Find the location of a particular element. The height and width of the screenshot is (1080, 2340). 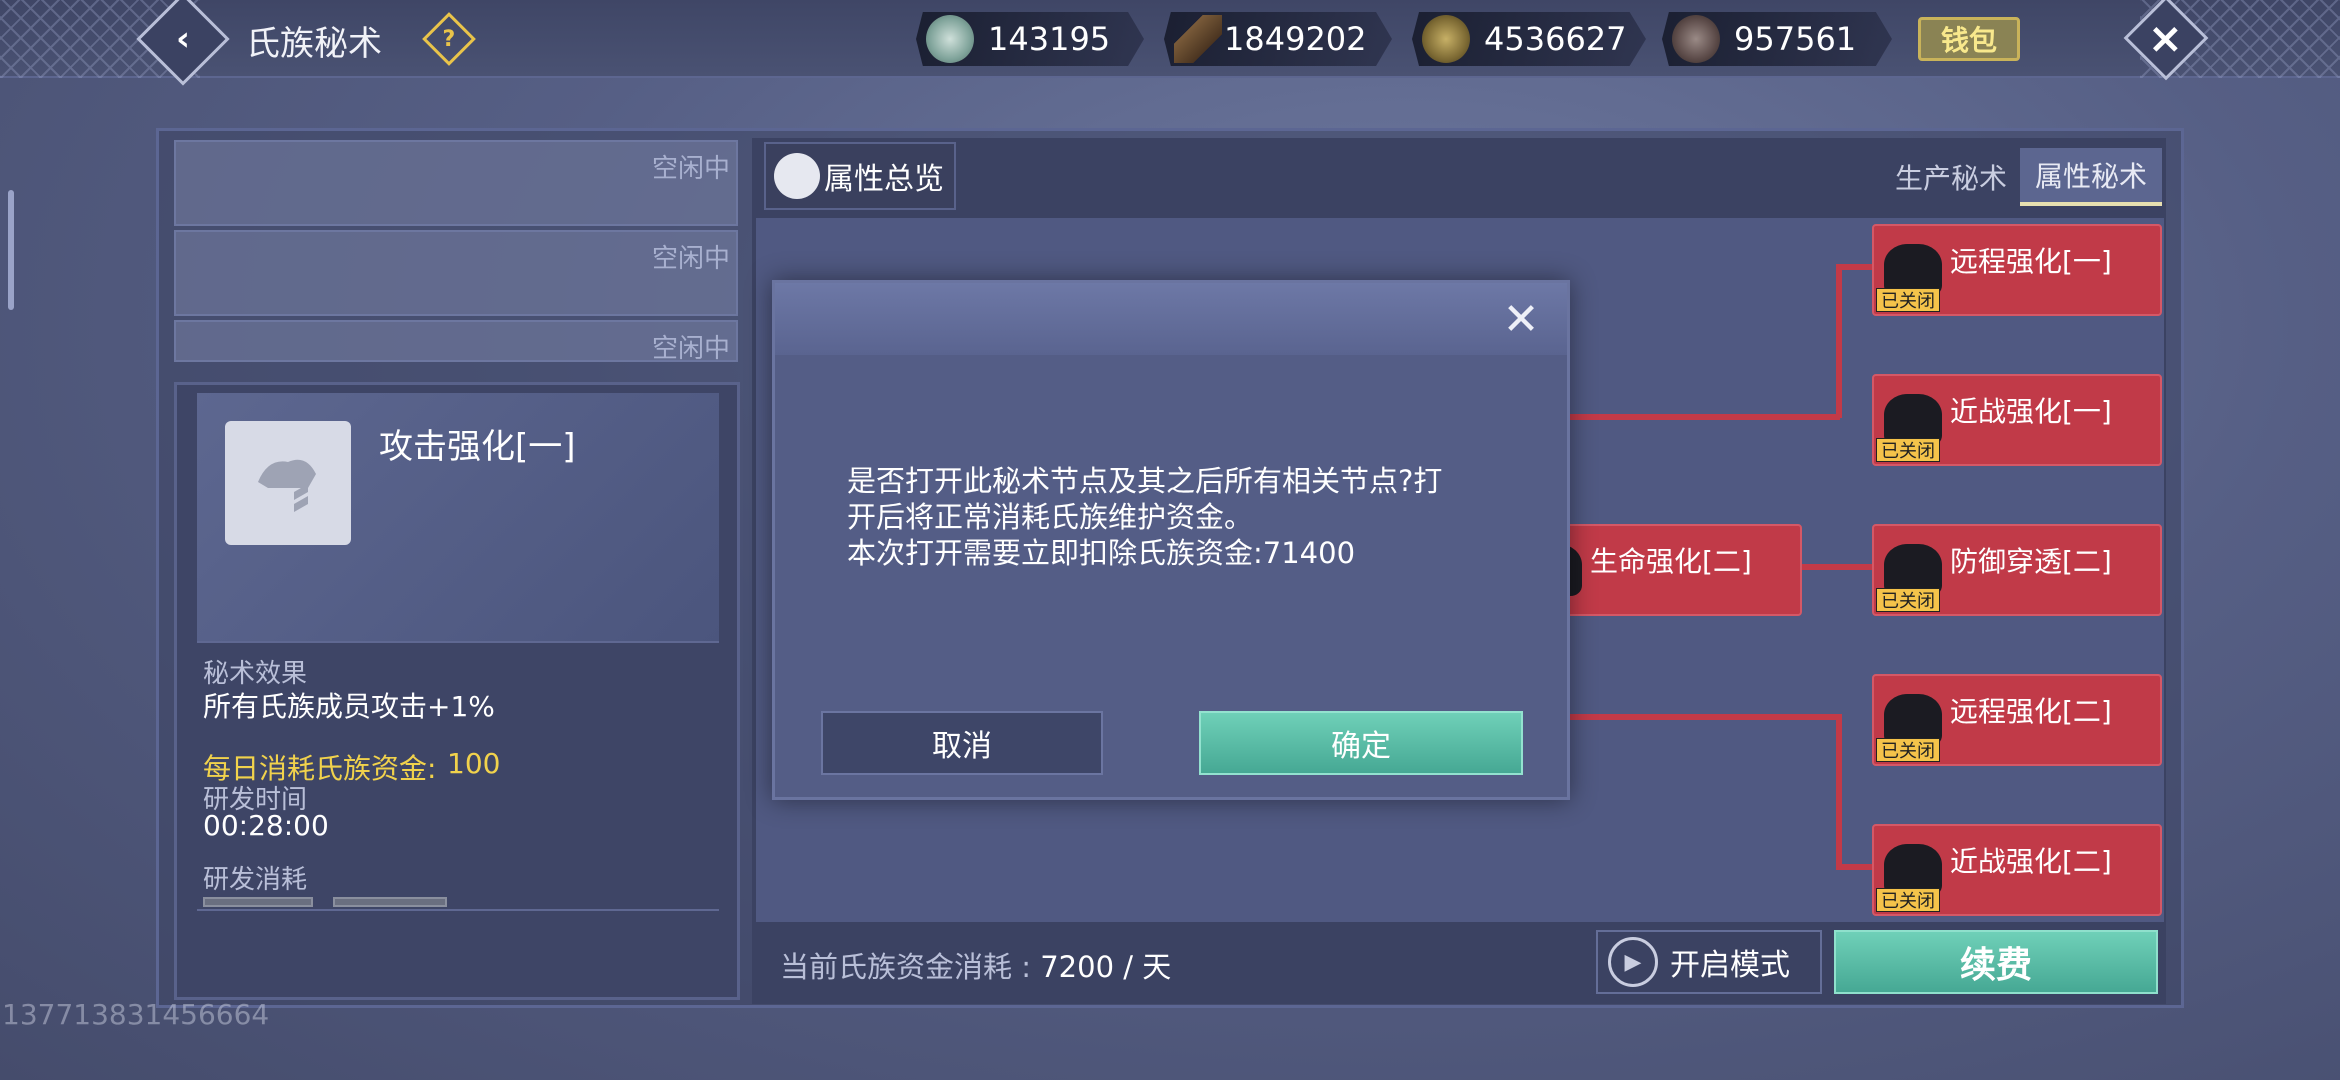

dialog-close-button: ✕ is located at coordinates (1521, 319).